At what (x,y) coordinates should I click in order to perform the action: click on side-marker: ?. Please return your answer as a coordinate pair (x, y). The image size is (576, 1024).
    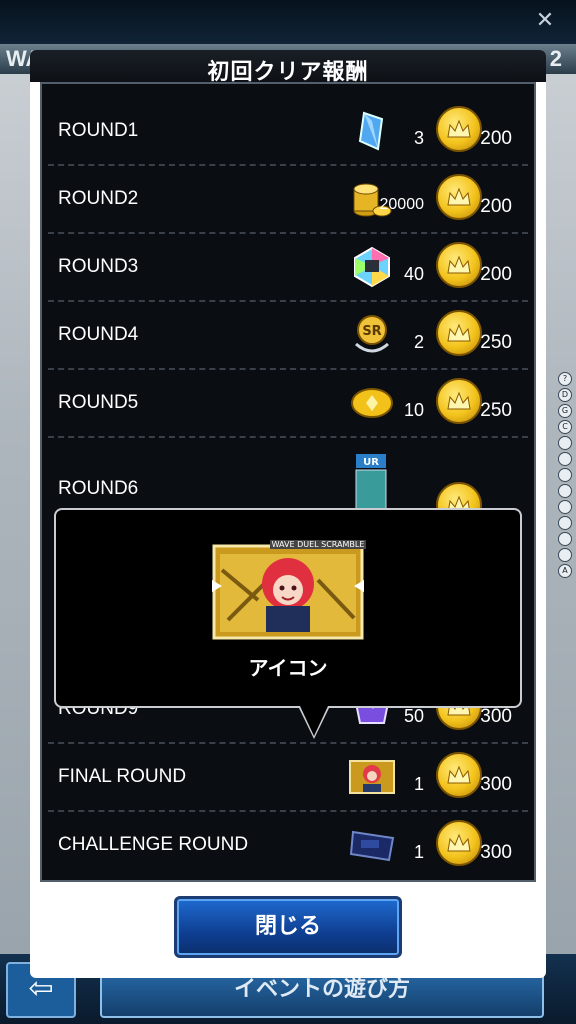
    Looking at the image, I should click on (565, 379).